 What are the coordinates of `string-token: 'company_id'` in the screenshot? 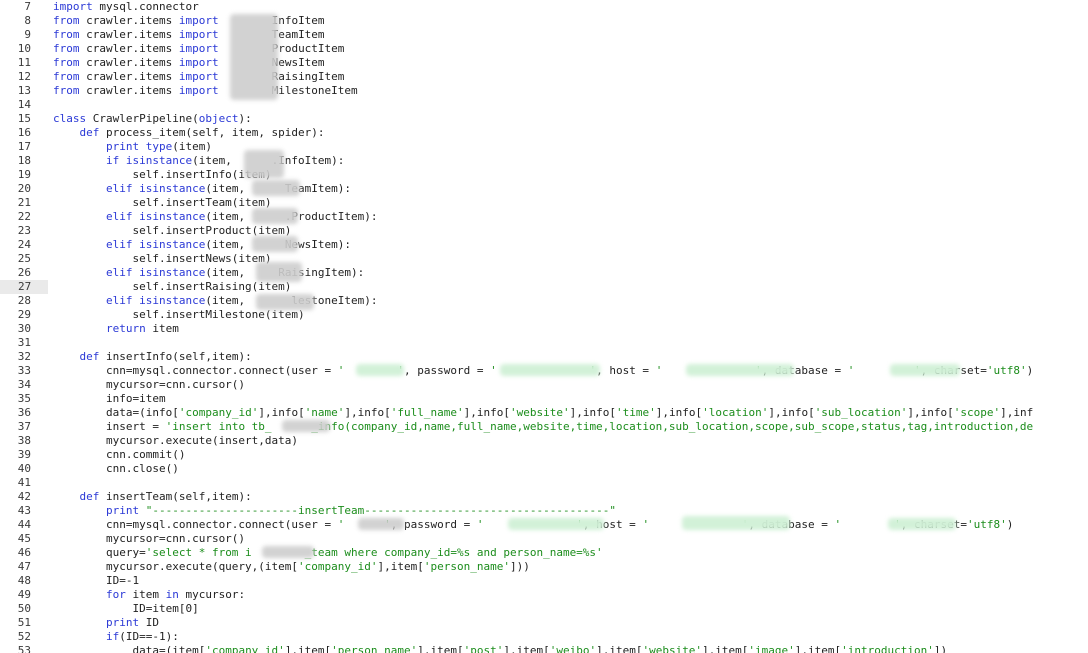 It's located at (245, 648).